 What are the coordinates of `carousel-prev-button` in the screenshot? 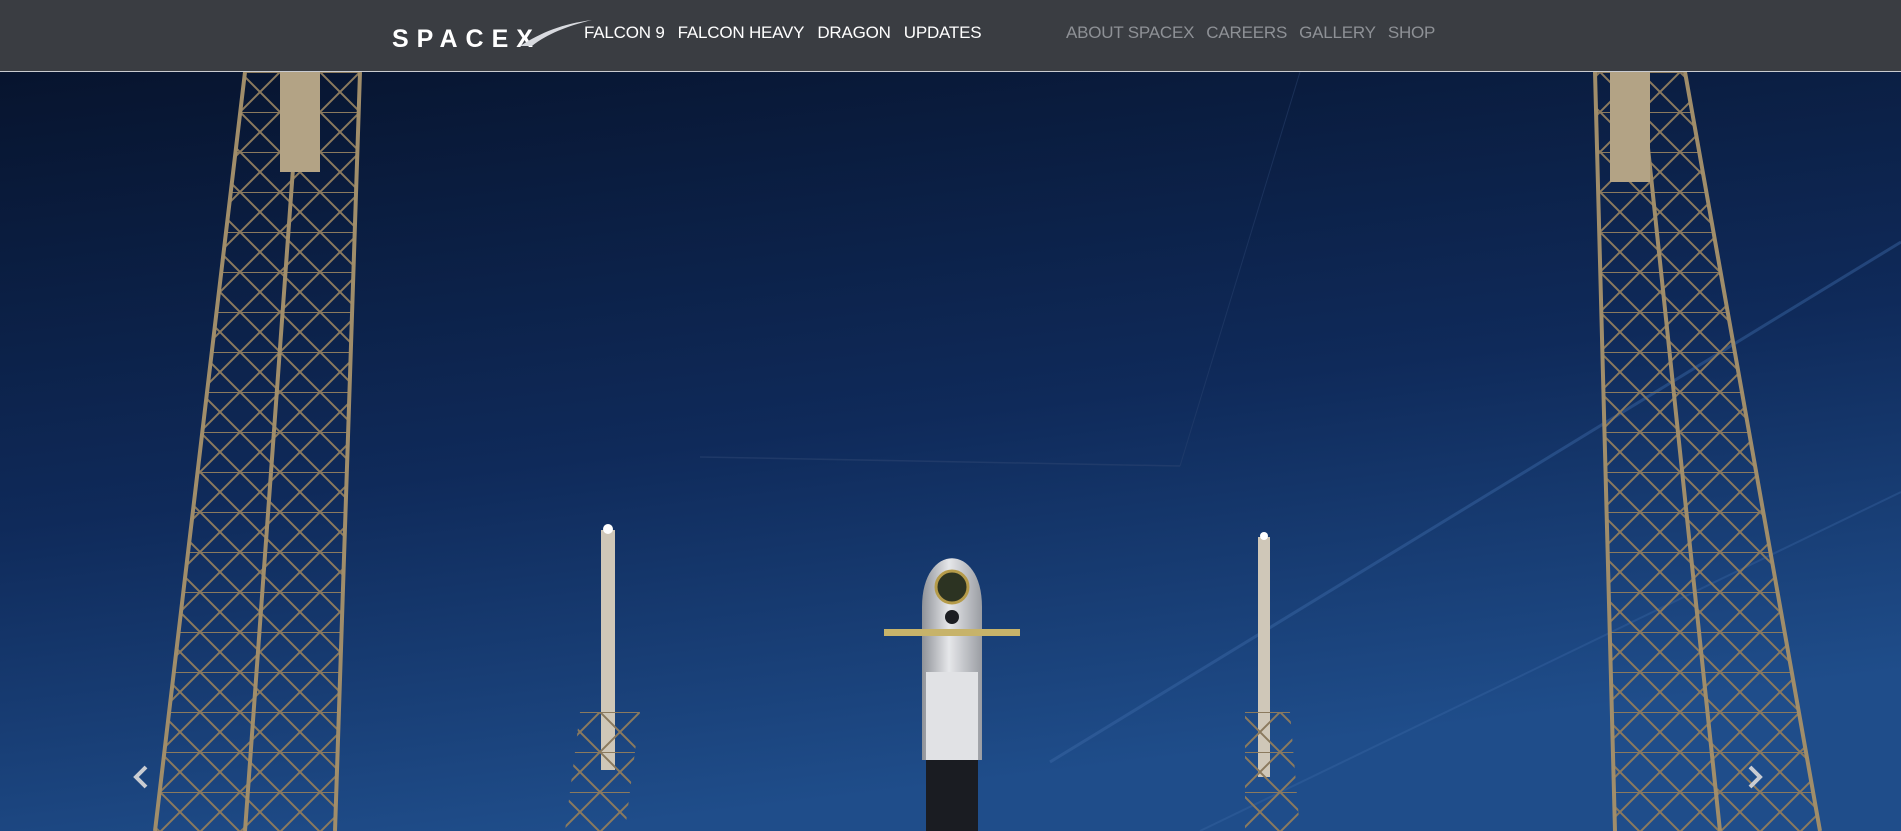 It's located at (141, 777).